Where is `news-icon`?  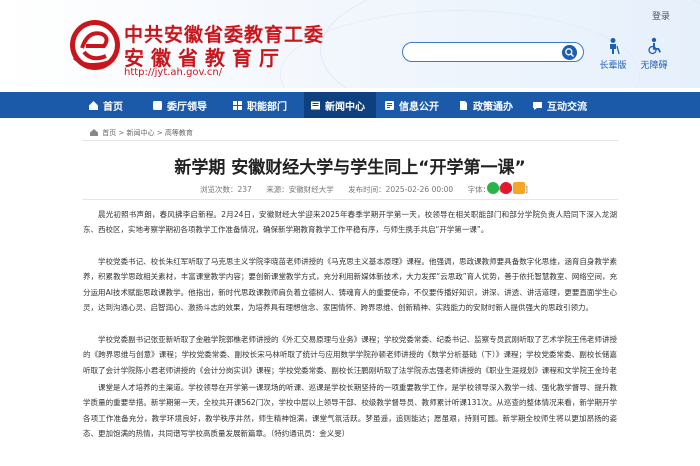 news-icon is located at coordinates (315, 105).